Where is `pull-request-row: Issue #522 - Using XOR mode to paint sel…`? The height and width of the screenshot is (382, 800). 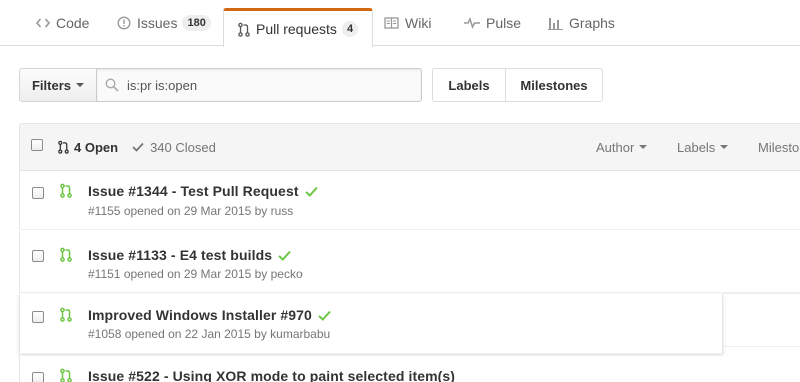 pull-request-row: Issue #522 - Using XOR mode to paint sel… is located at coordinates (409, 369).